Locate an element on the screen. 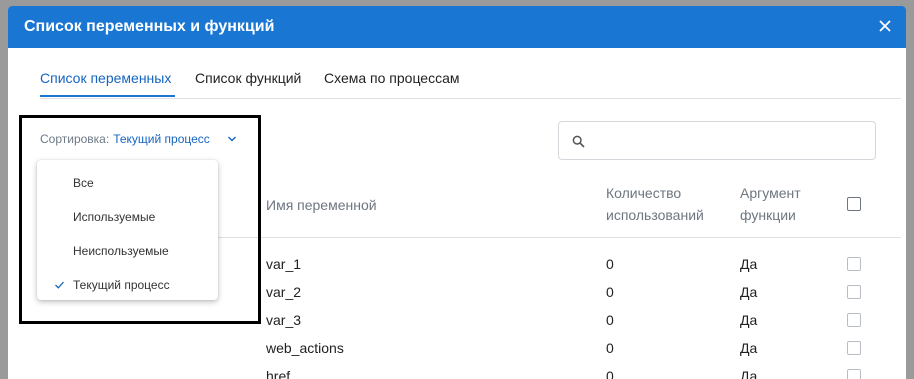 The width and height of the screenshot is (914, 379). sort-control: Сортировка: Текущий процесс is located at coordinates (138, 139).